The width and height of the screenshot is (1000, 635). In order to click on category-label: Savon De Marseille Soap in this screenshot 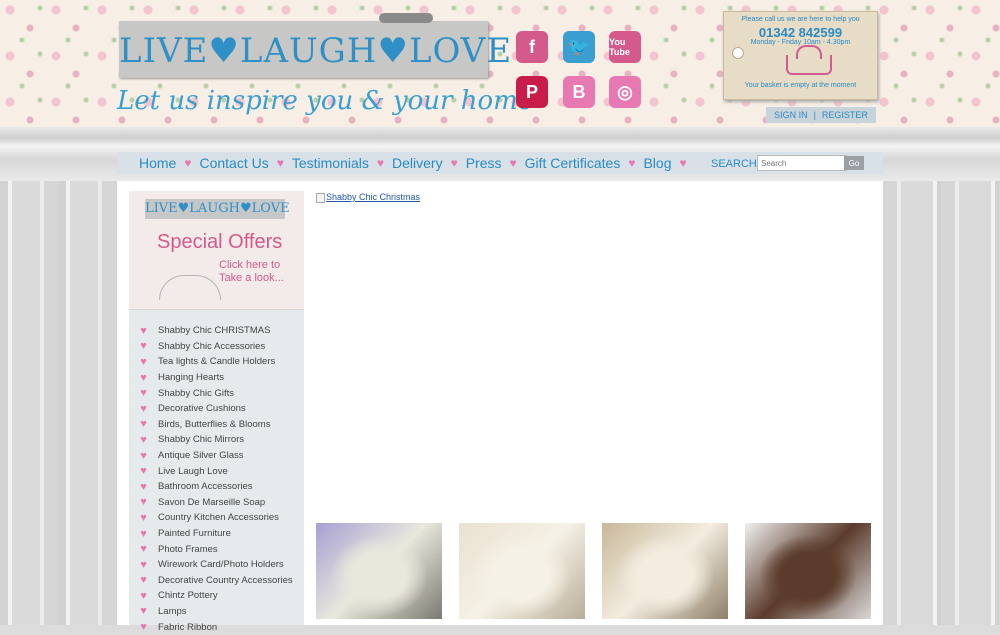, I will do `click(212, 502)`.